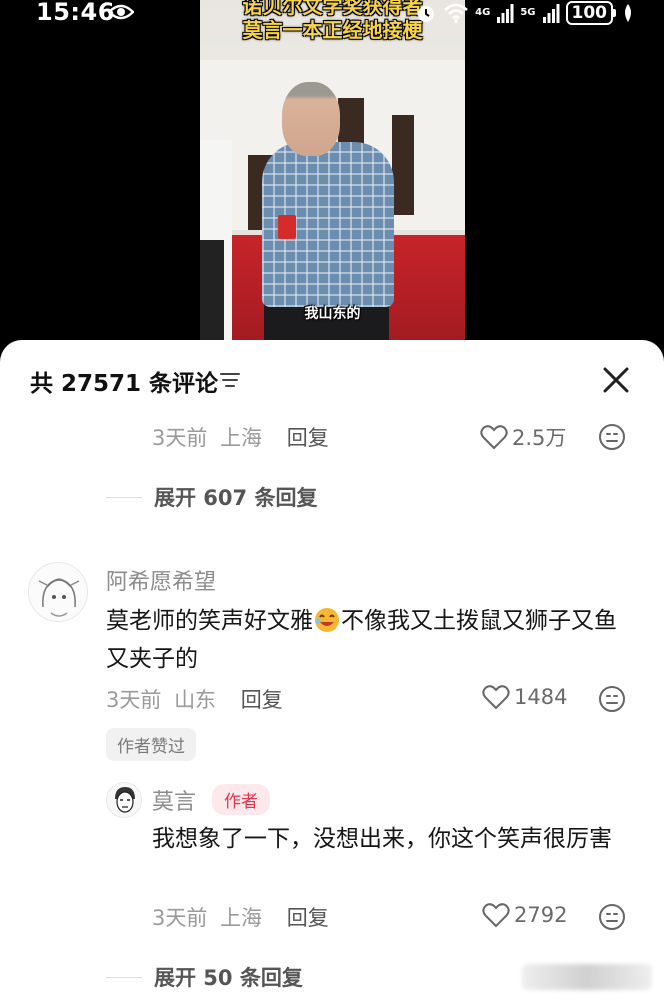 This screenshot has height=1000, width=664. What do you see at coordinates (426, 14) in the screenshot?
I see `alarm-icon` at bounding box center [426, 14].